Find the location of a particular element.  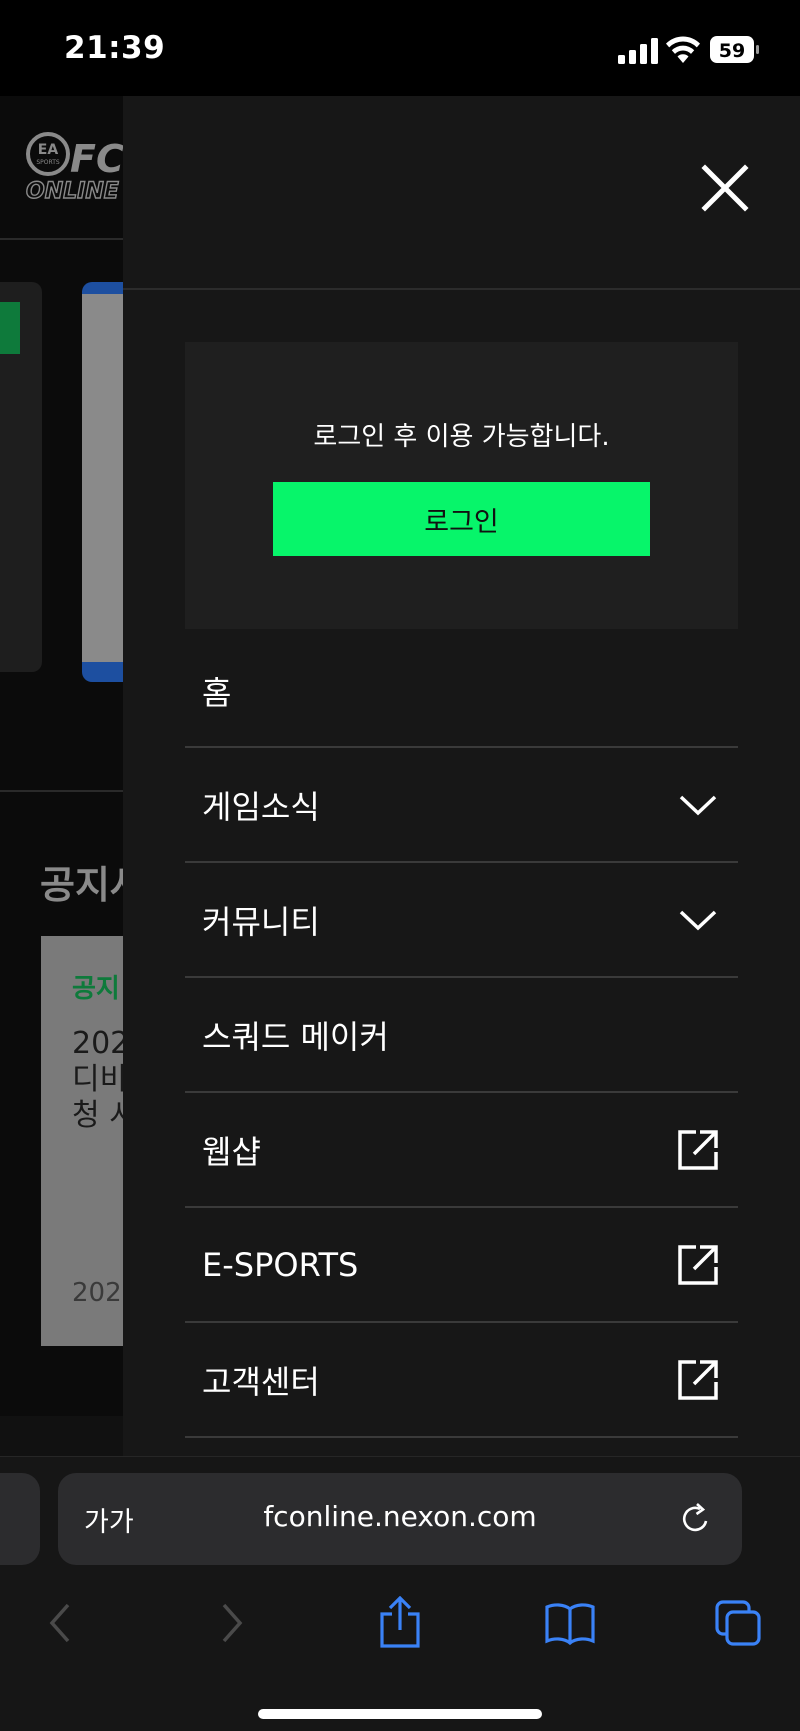

battery-level: 59 is located at coordinates (732, 51).